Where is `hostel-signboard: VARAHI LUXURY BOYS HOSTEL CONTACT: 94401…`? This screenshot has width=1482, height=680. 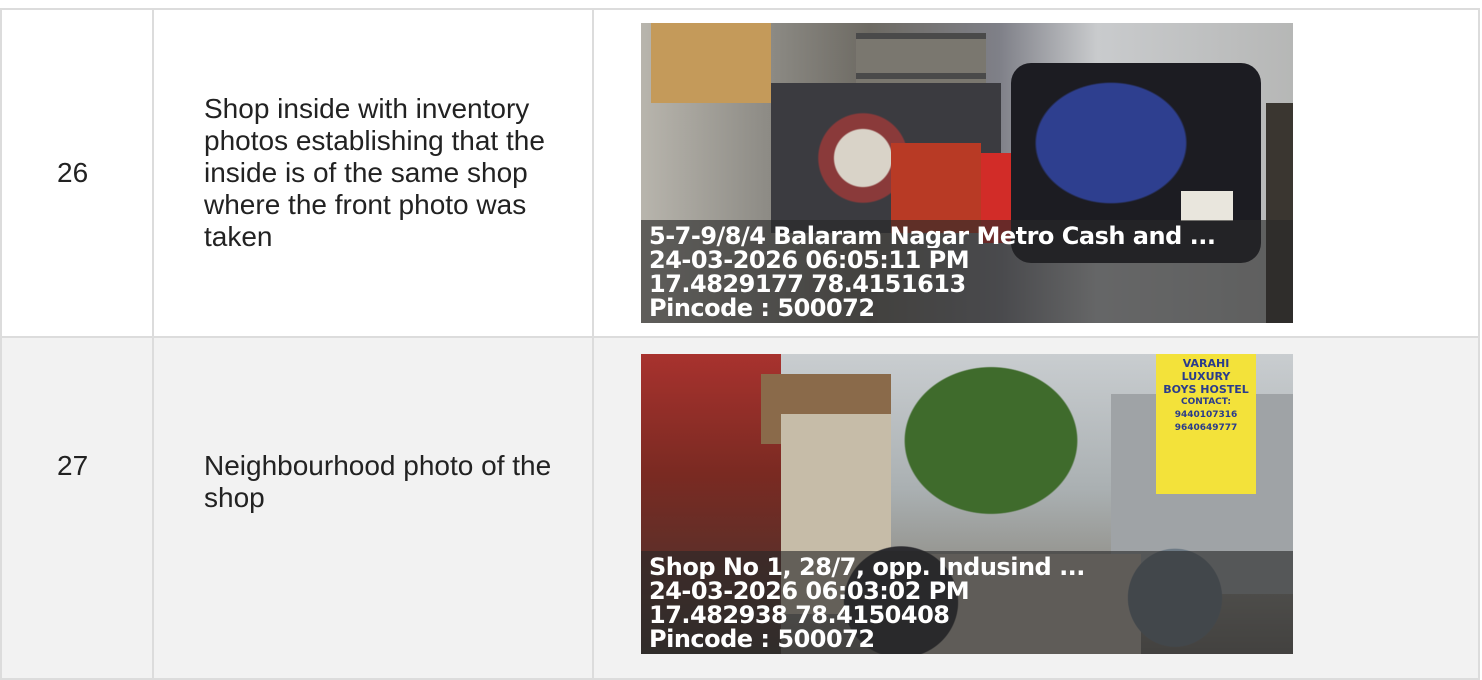 hostel-signboard: VARAHI LUXURY BOYS HOSTEL CONTACT: 94401… is located at coordinates (1206, 424).